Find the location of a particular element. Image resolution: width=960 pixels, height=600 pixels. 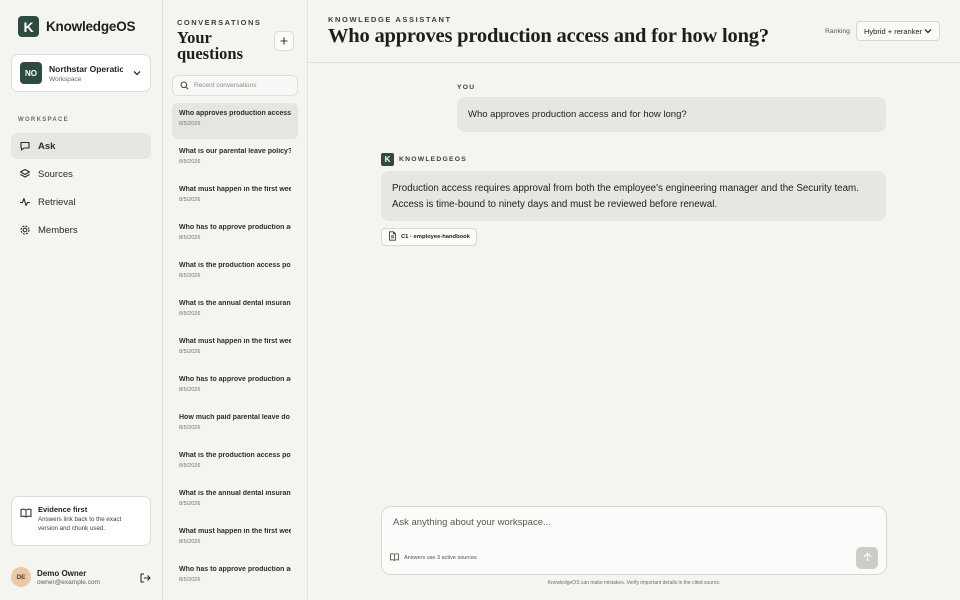

sidebar-nav: Ask Sources Retrieval Members is located at coordinates (81, 189).